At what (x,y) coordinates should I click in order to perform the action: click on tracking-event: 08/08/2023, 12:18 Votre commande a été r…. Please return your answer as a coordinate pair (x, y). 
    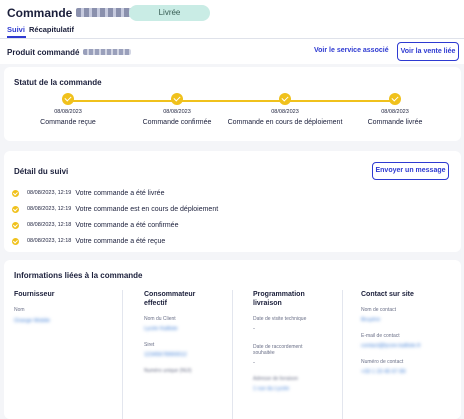
    Looking at the image, I should click on (162, 241).